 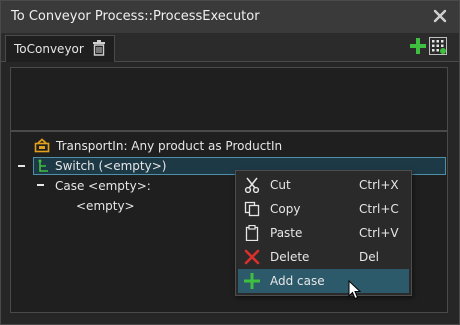 What do you see at coordinates (379, 185) in the screenshot?
I see `menu-item-shortcut: Ctrl+X` at bounding box center [379, 185].